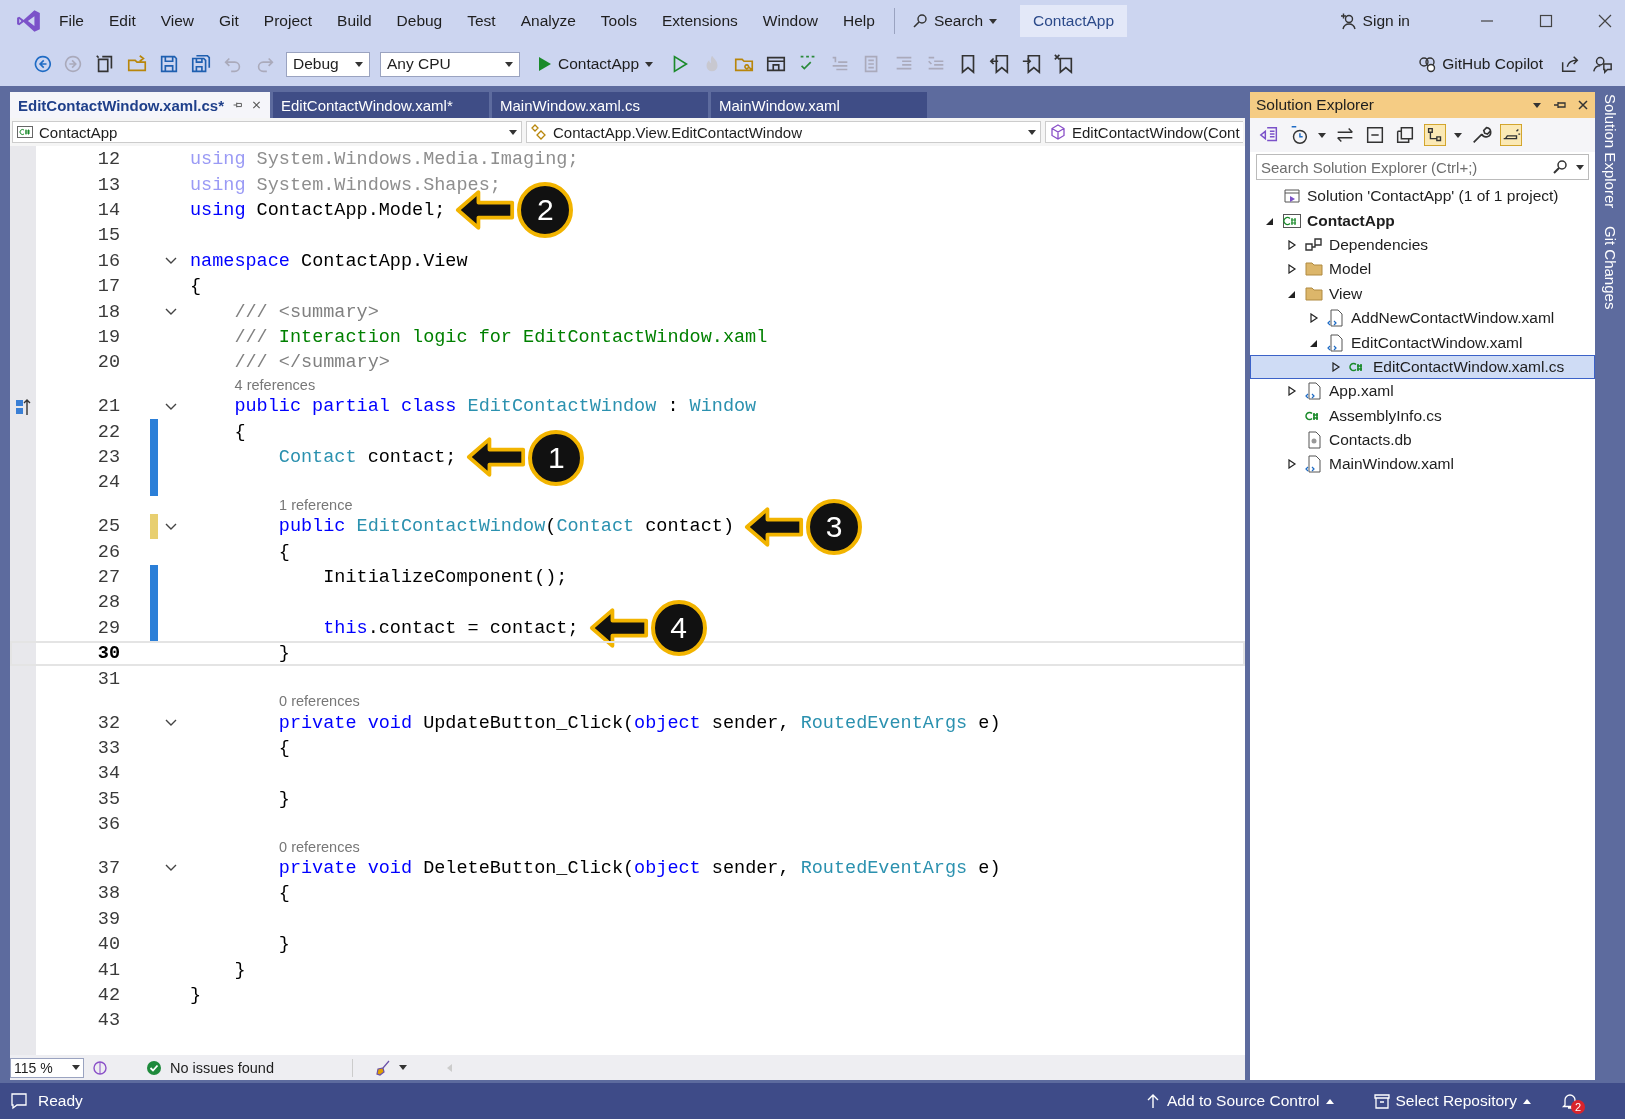 The height and width of the screenshot is (1119, 1625). Describe the element at coordinates (108, 825) in the screenshot. I see `line-number: 36` at that location.